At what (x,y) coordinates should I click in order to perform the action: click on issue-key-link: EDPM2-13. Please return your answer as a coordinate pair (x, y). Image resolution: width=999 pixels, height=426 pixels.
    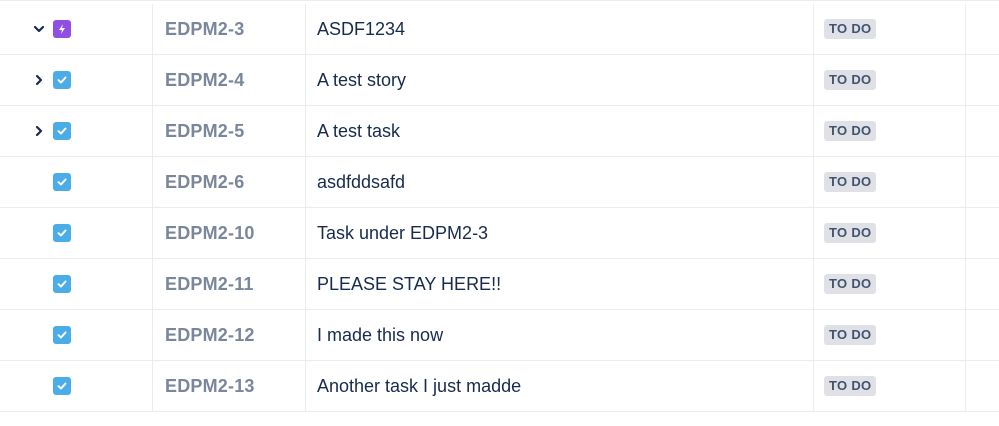
    Looking at the image, I should click on (210, 386).